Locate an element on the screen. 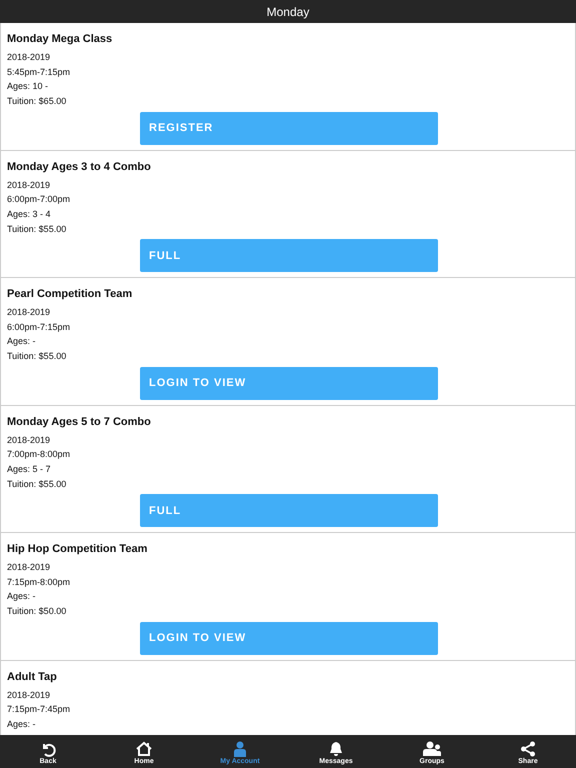 Image resolution: width=576 pixels, height=768 pixels. class-time: 5:45pm-7:15pm is located at coordinates (39, 72).